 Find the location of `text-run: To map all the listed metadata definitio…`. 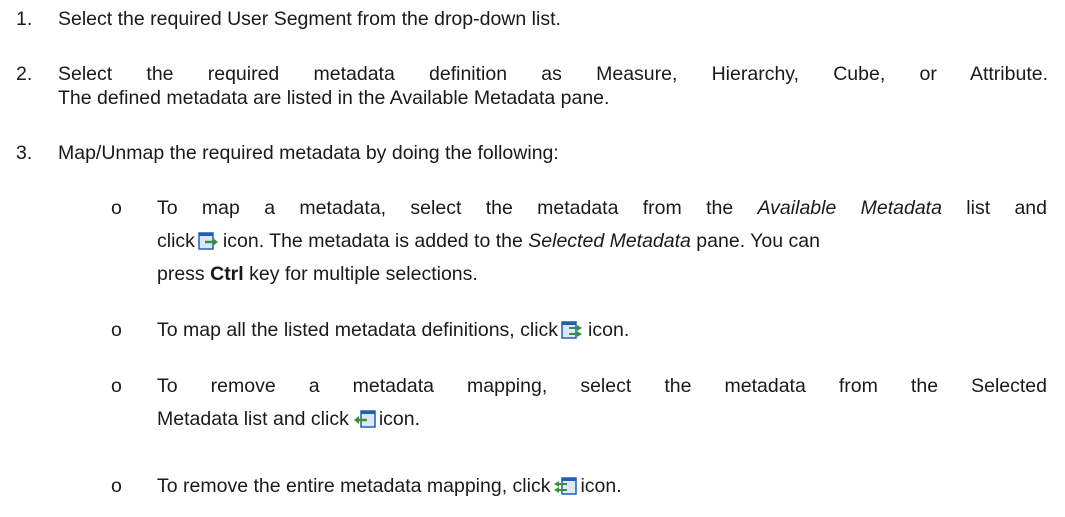

text-run: To map all the listed metadata definitio… is located at coordinates (358, 330).